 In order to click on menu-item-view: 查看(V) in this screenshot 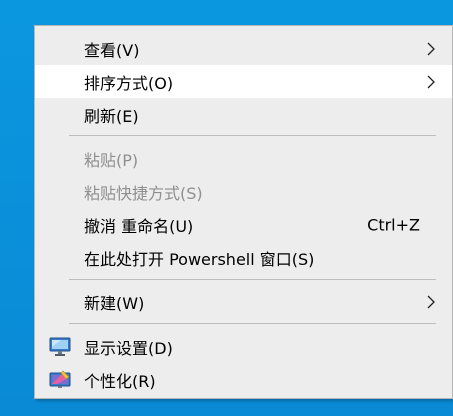, I will do `click(243, 48)`.